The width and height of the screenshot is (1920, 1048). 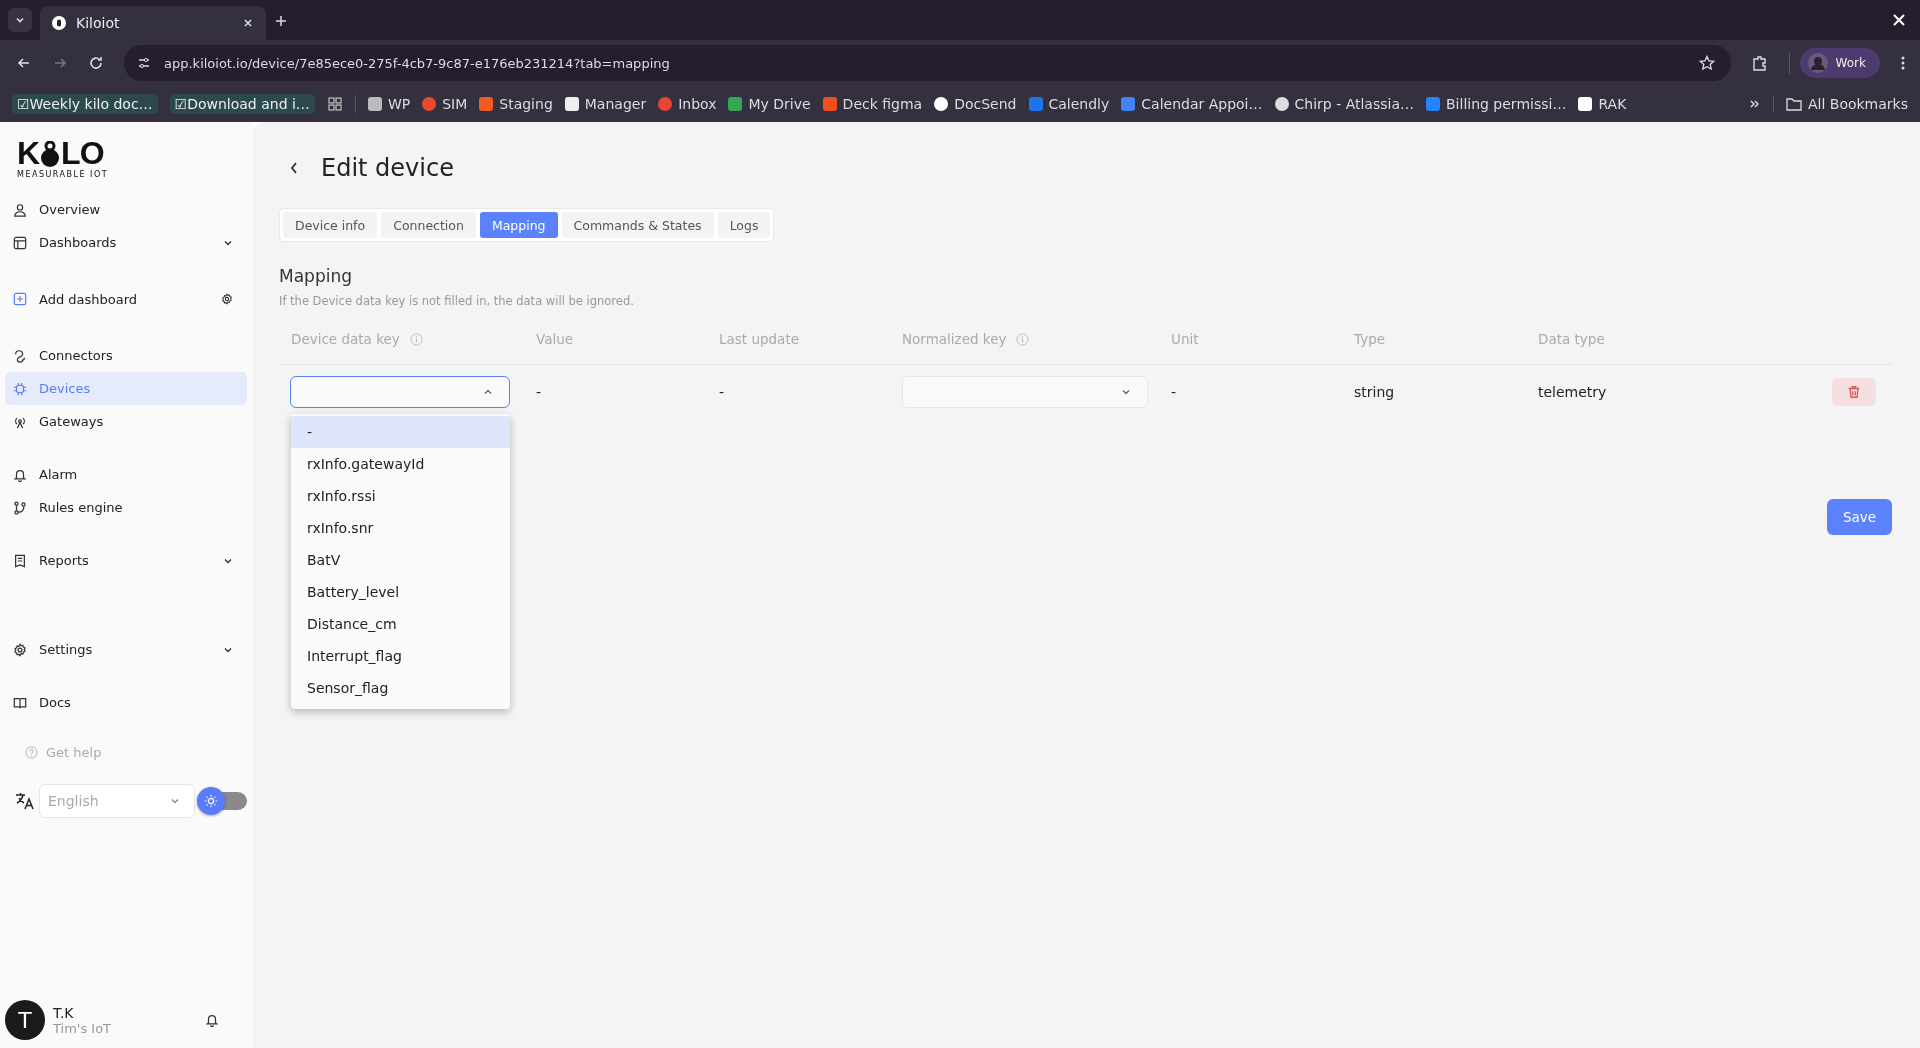 I want to click on tab-list-button, so click(x=20, y=20).